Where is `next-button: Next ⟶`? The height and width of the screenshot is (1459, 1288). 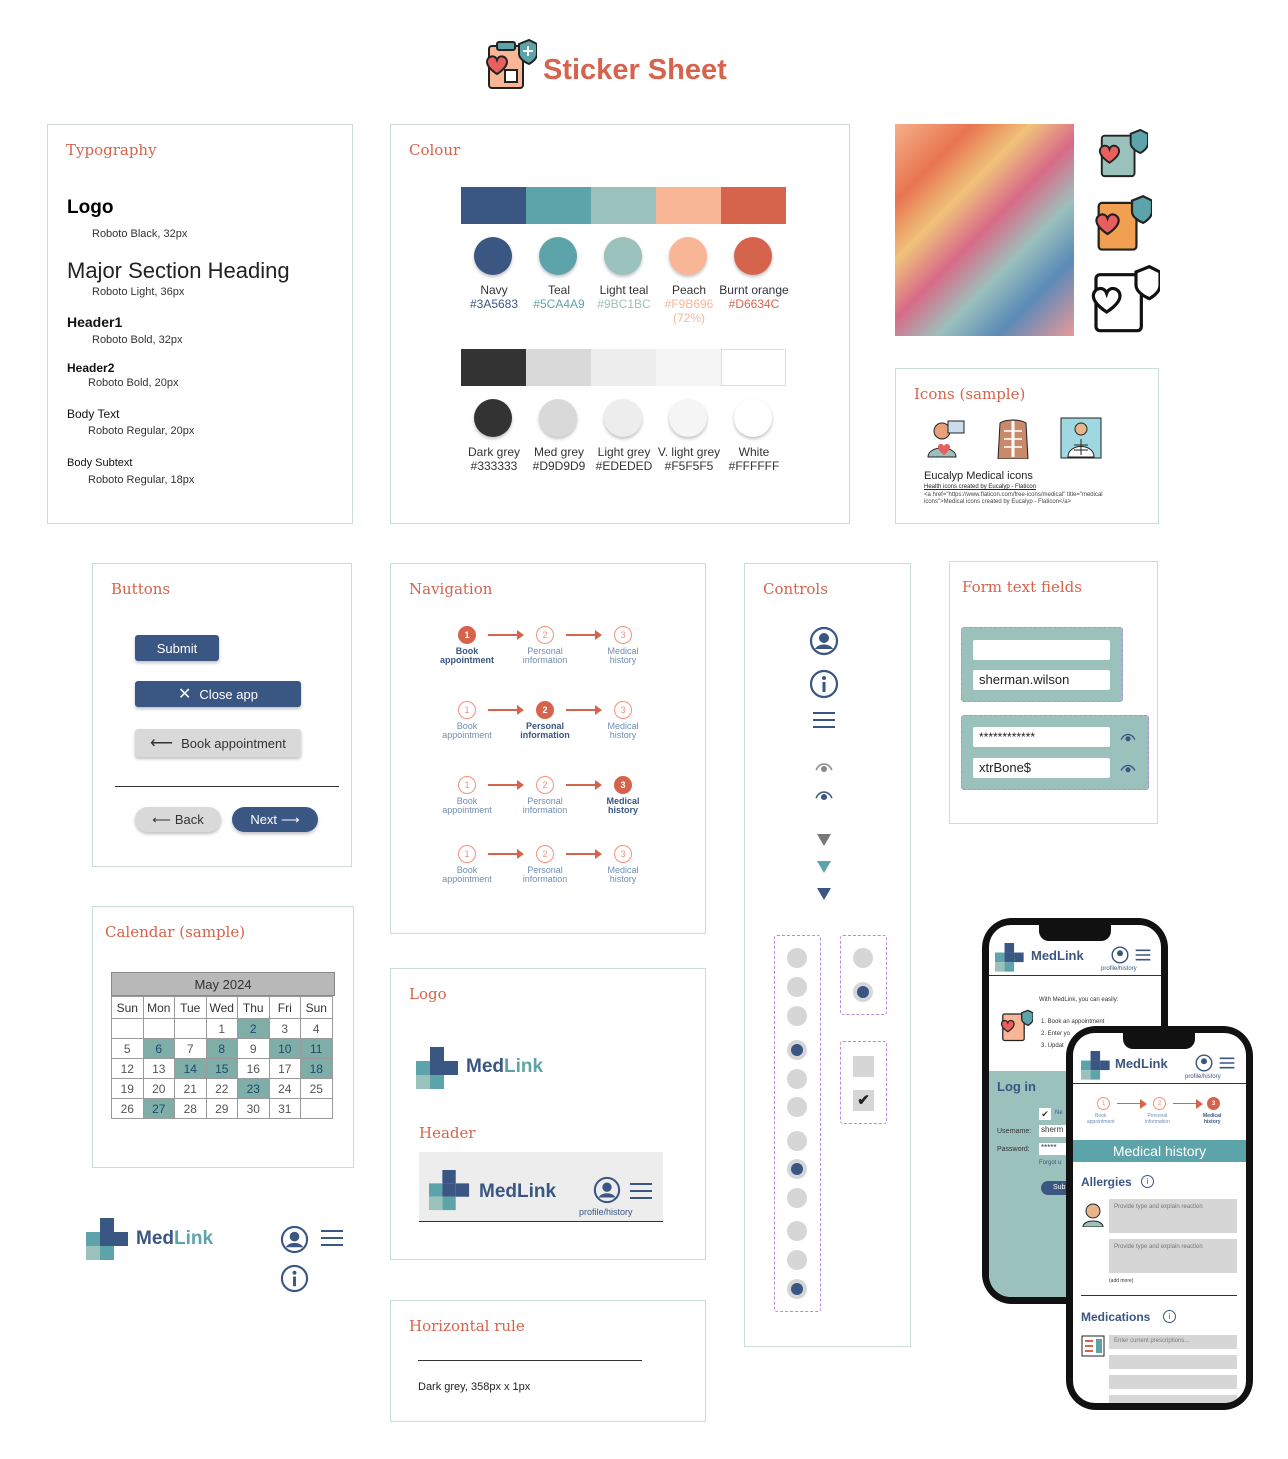
next-button: Next ⟶ is located at coordinates (275, 819).